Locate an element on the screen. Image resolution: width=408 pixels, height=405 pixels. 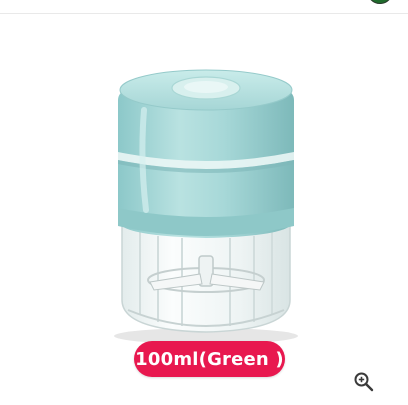
zoom-in-icon is located at coordinates (364, 382).